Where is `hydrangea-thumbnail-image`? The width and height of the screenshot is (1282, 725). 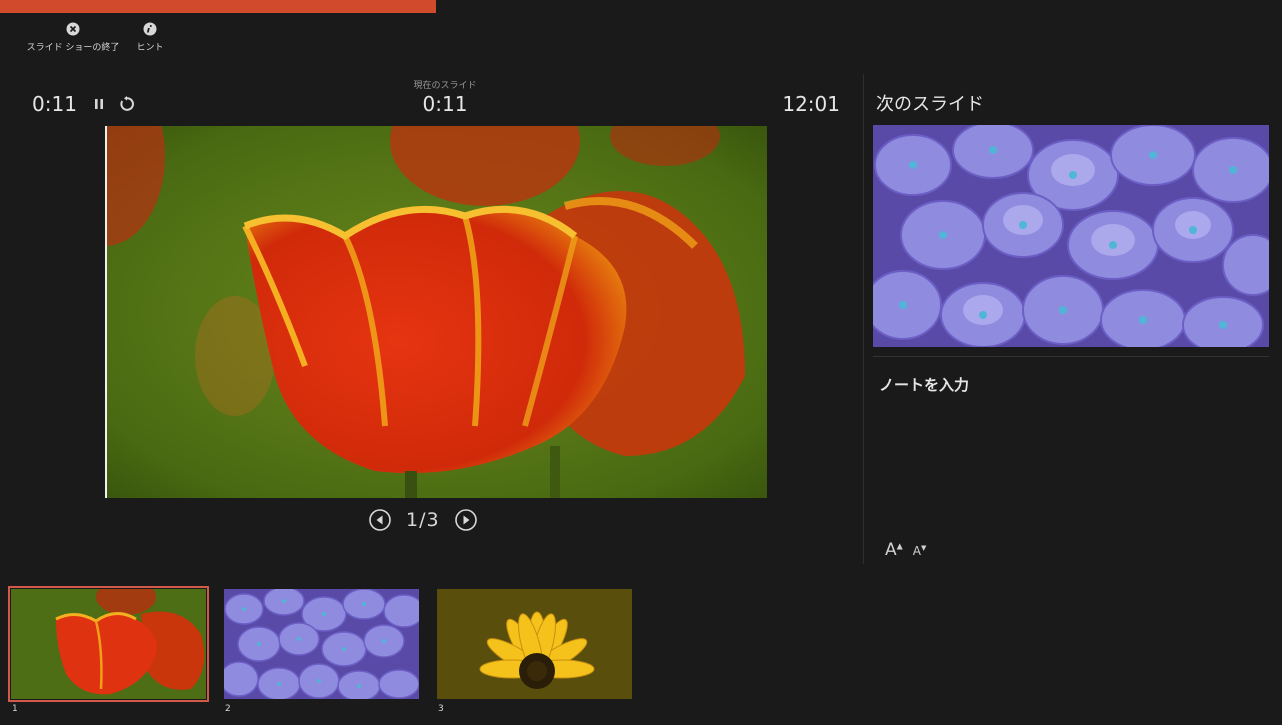 hydrangea-thumbnail-image is located at coordinates (321, 644).